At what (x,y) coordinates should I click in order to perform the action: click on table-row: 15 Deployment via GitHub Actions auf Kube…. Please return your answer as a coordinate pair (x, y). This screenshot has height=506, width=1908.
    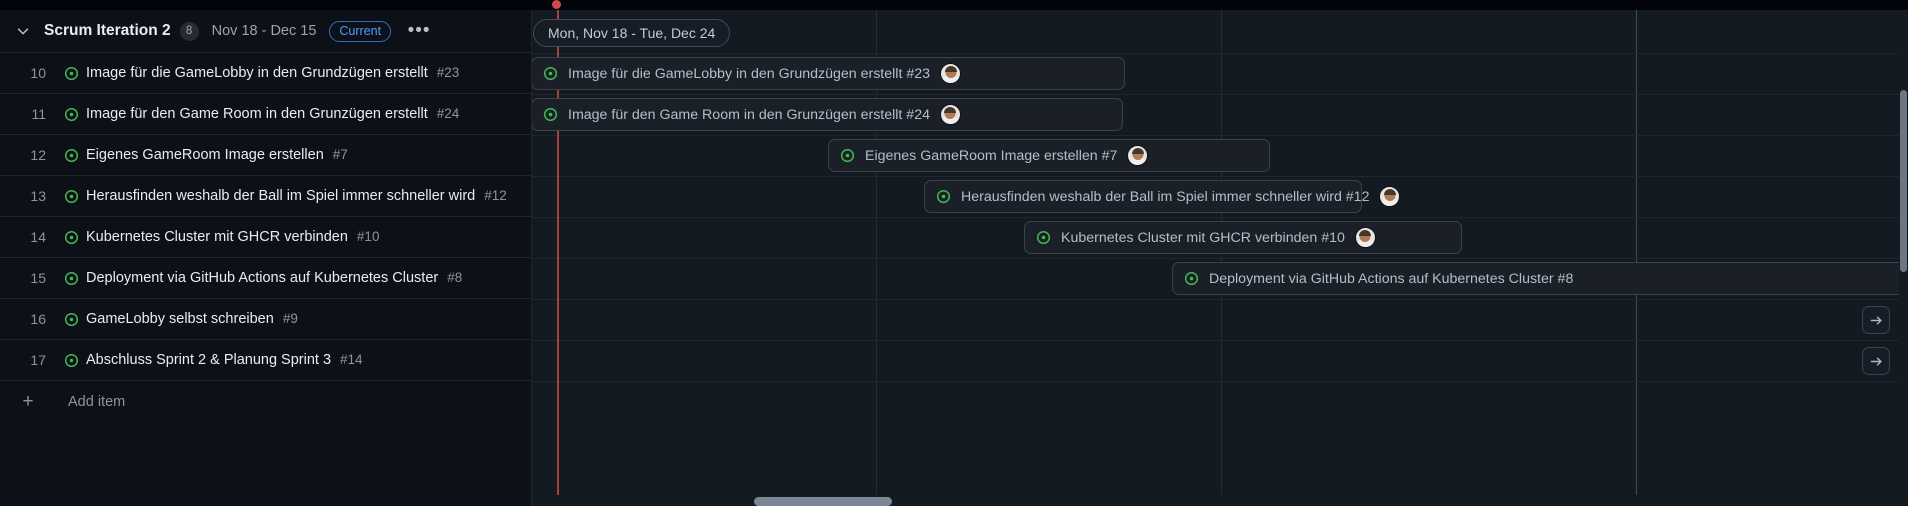
    Looking at the image, I should click on (266, 278).